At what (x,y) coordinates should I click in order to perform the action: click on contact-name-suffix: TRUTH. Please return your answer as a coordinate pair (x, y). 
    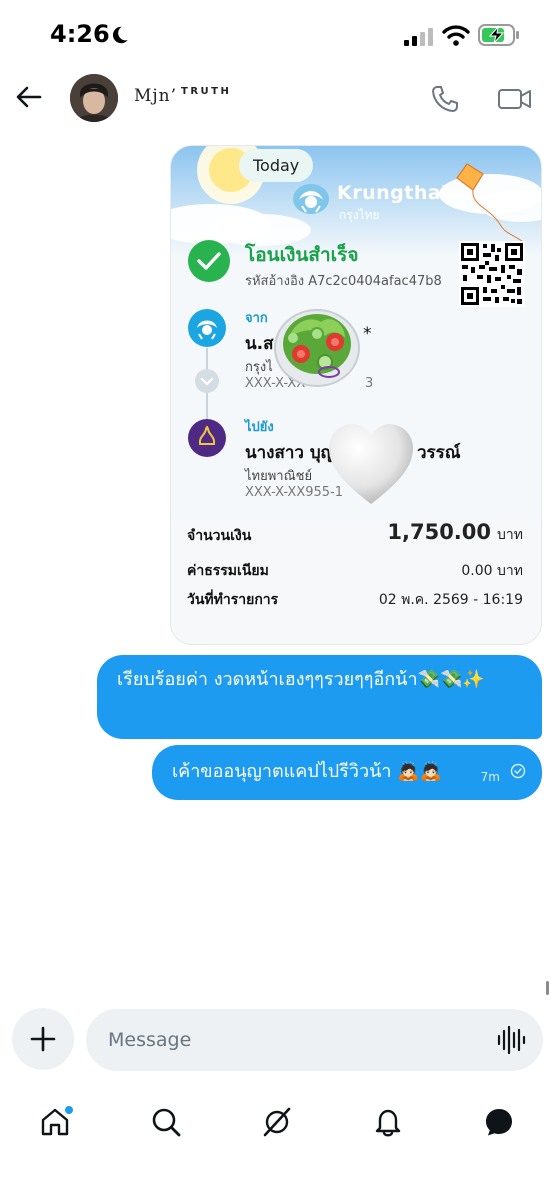
    Looking at the image, I should click on (206, 92).